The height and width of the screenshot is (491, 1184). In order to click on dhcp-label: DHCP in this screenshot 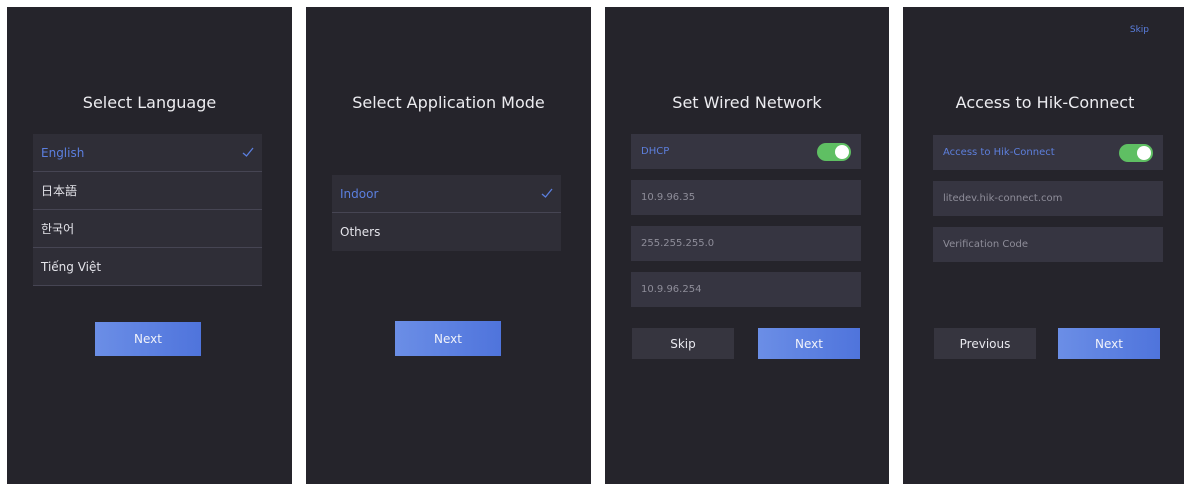, I will do `click(655, 151)`.